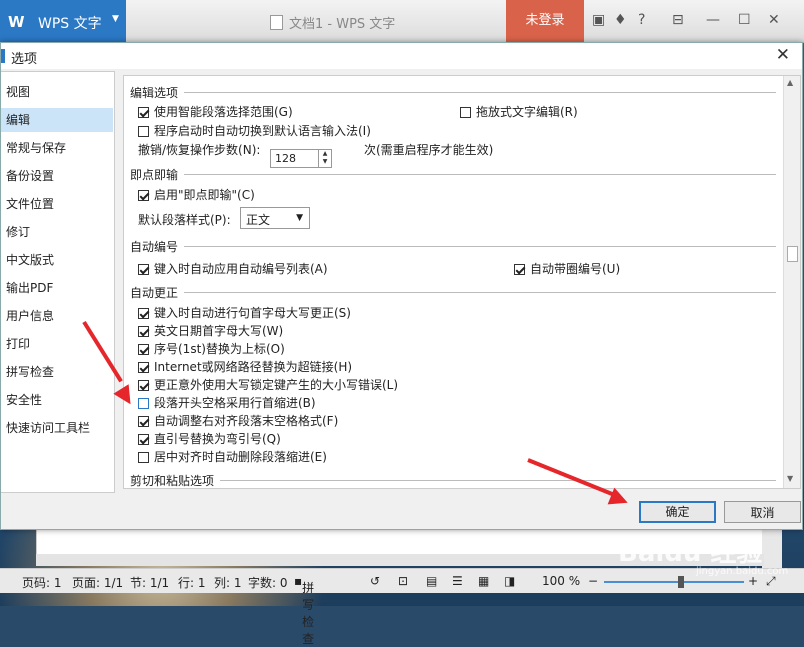 This screenshot has height=647, width=804. Describe the element at coordinates (790, 478) in the screenshot. I see `scroll-down-icon: ▼` at that location.